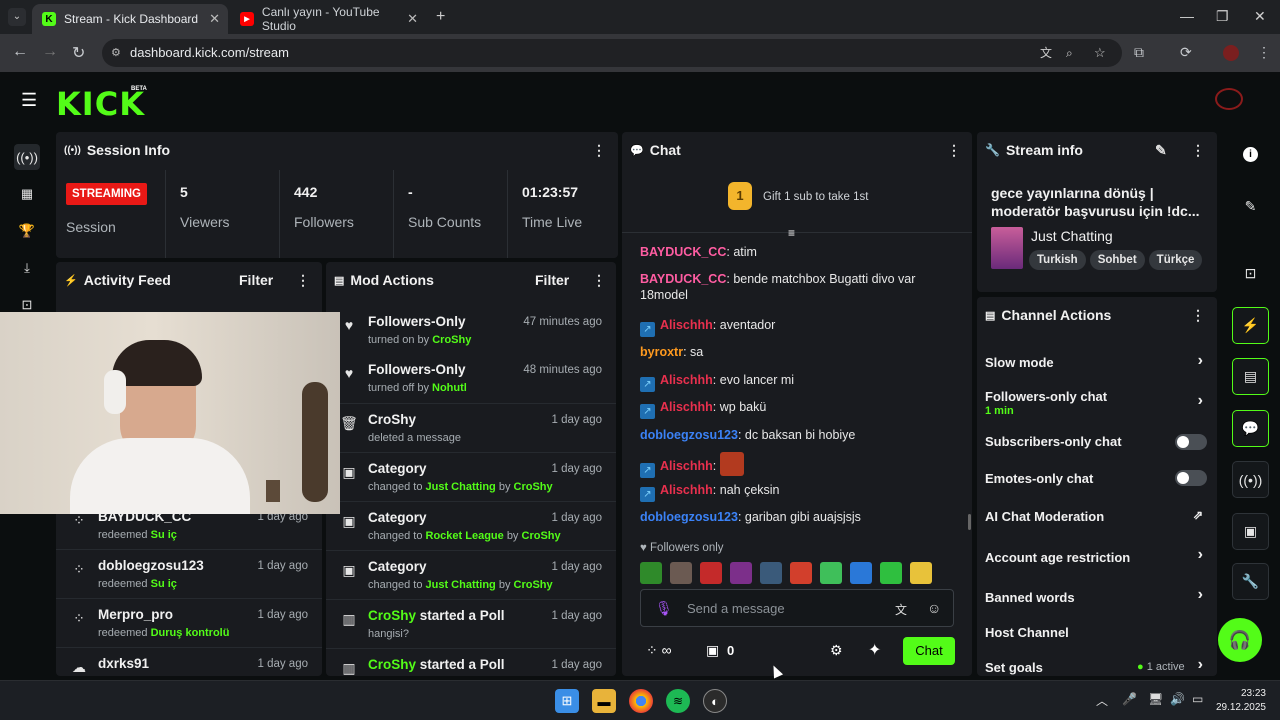  I want to click on new-tab-button: +, so click(440, 17).